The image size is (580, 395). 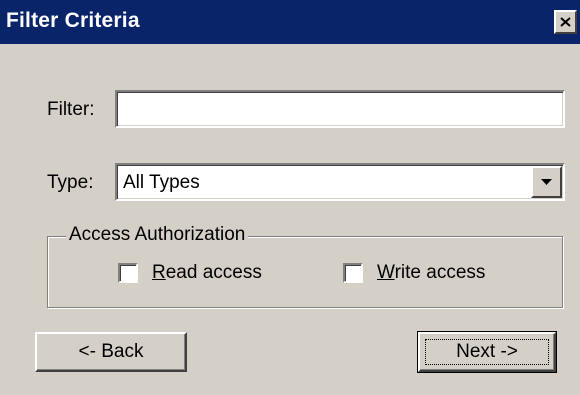 I want to click on type-selected-value: All Types, so click(x=161, y=182).